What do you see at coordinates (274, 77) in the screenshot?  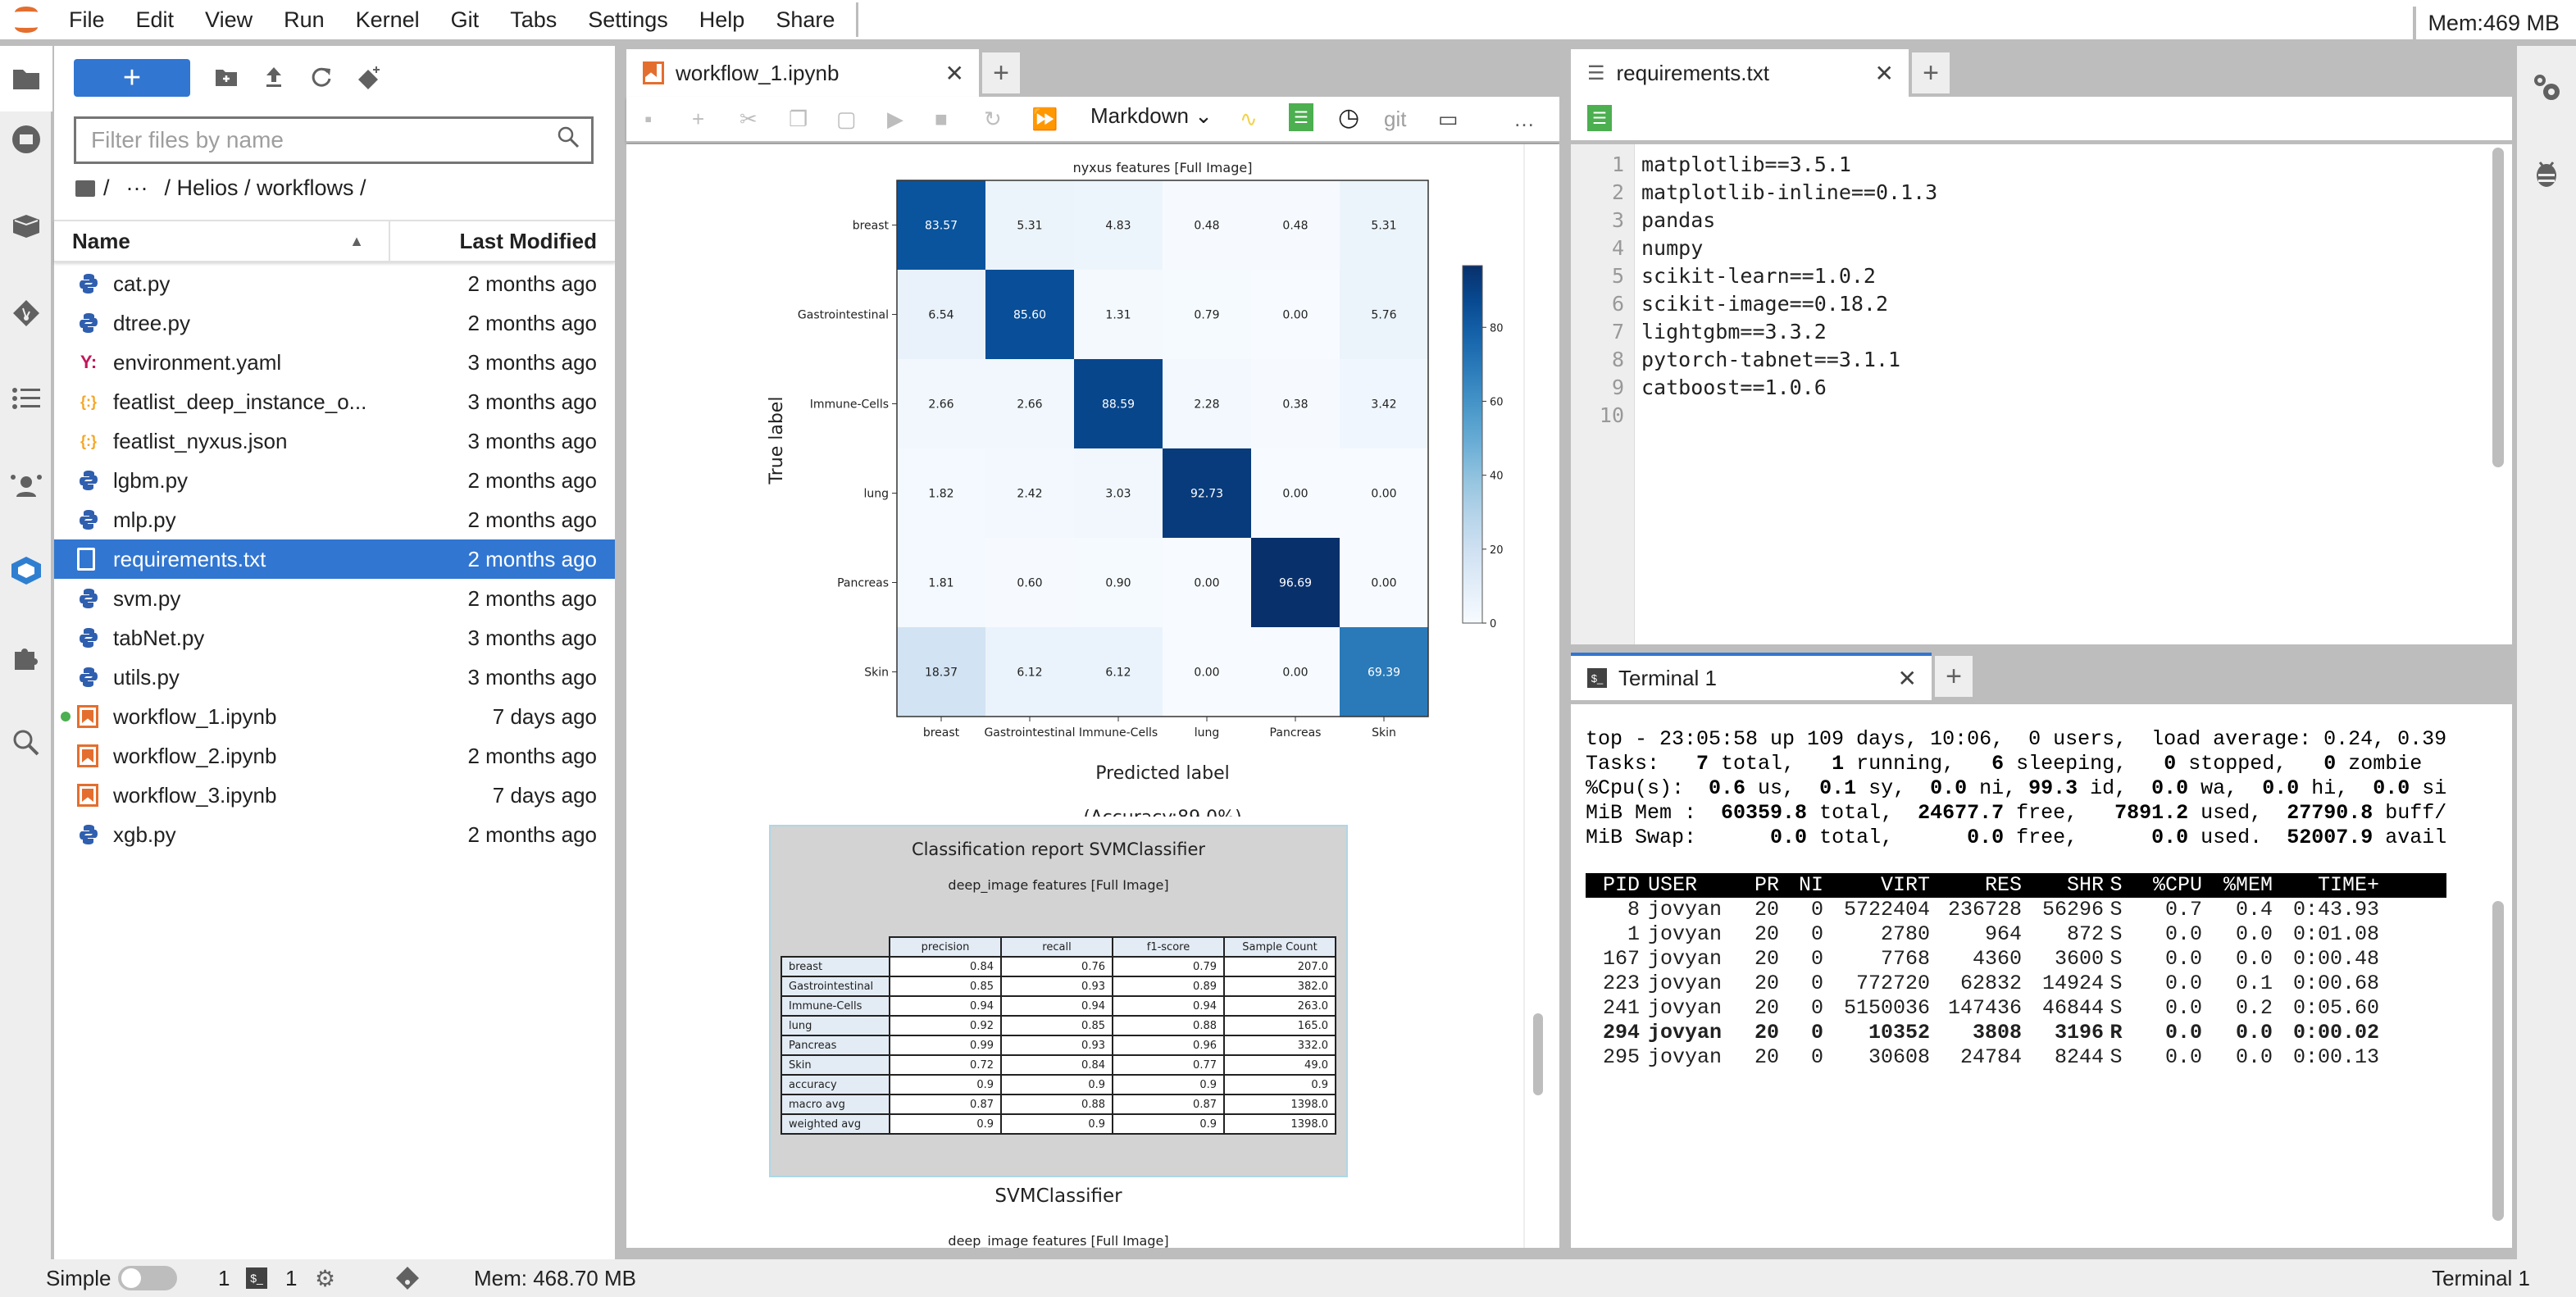 I see `upload-icon` at bounding box center [274, 77].